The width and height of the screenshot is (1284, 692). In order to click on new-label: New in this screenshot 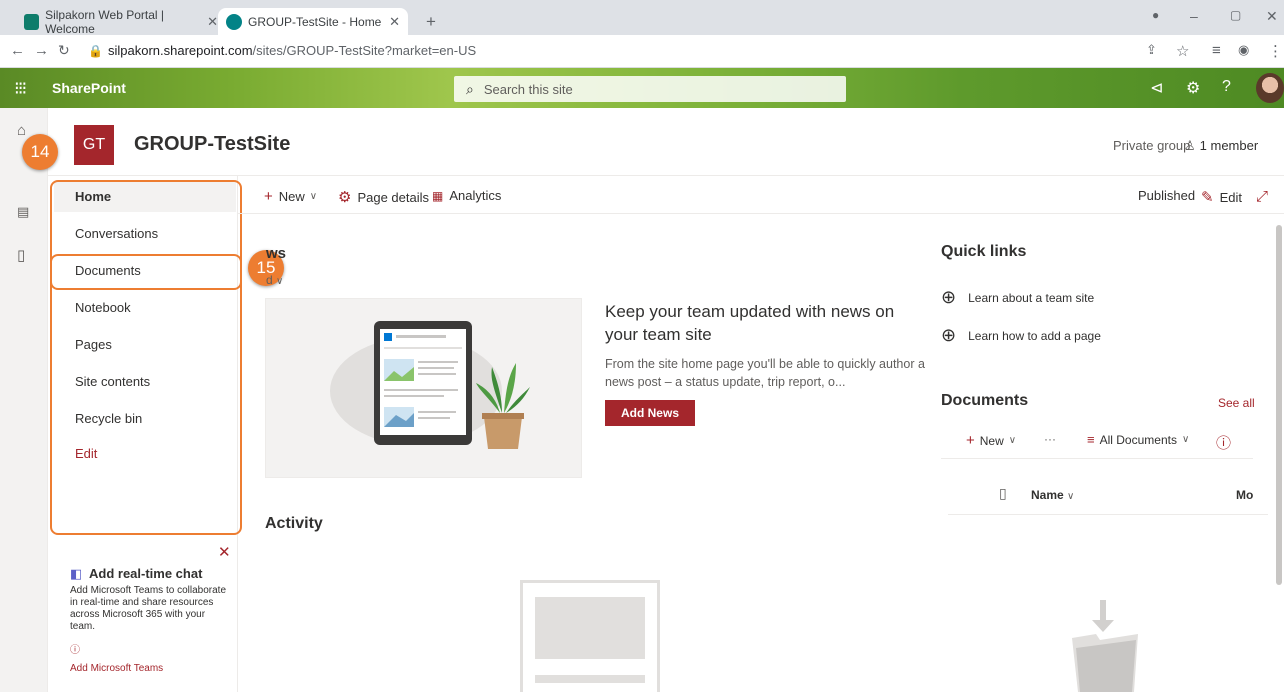, I will do `click(291, 196)`.